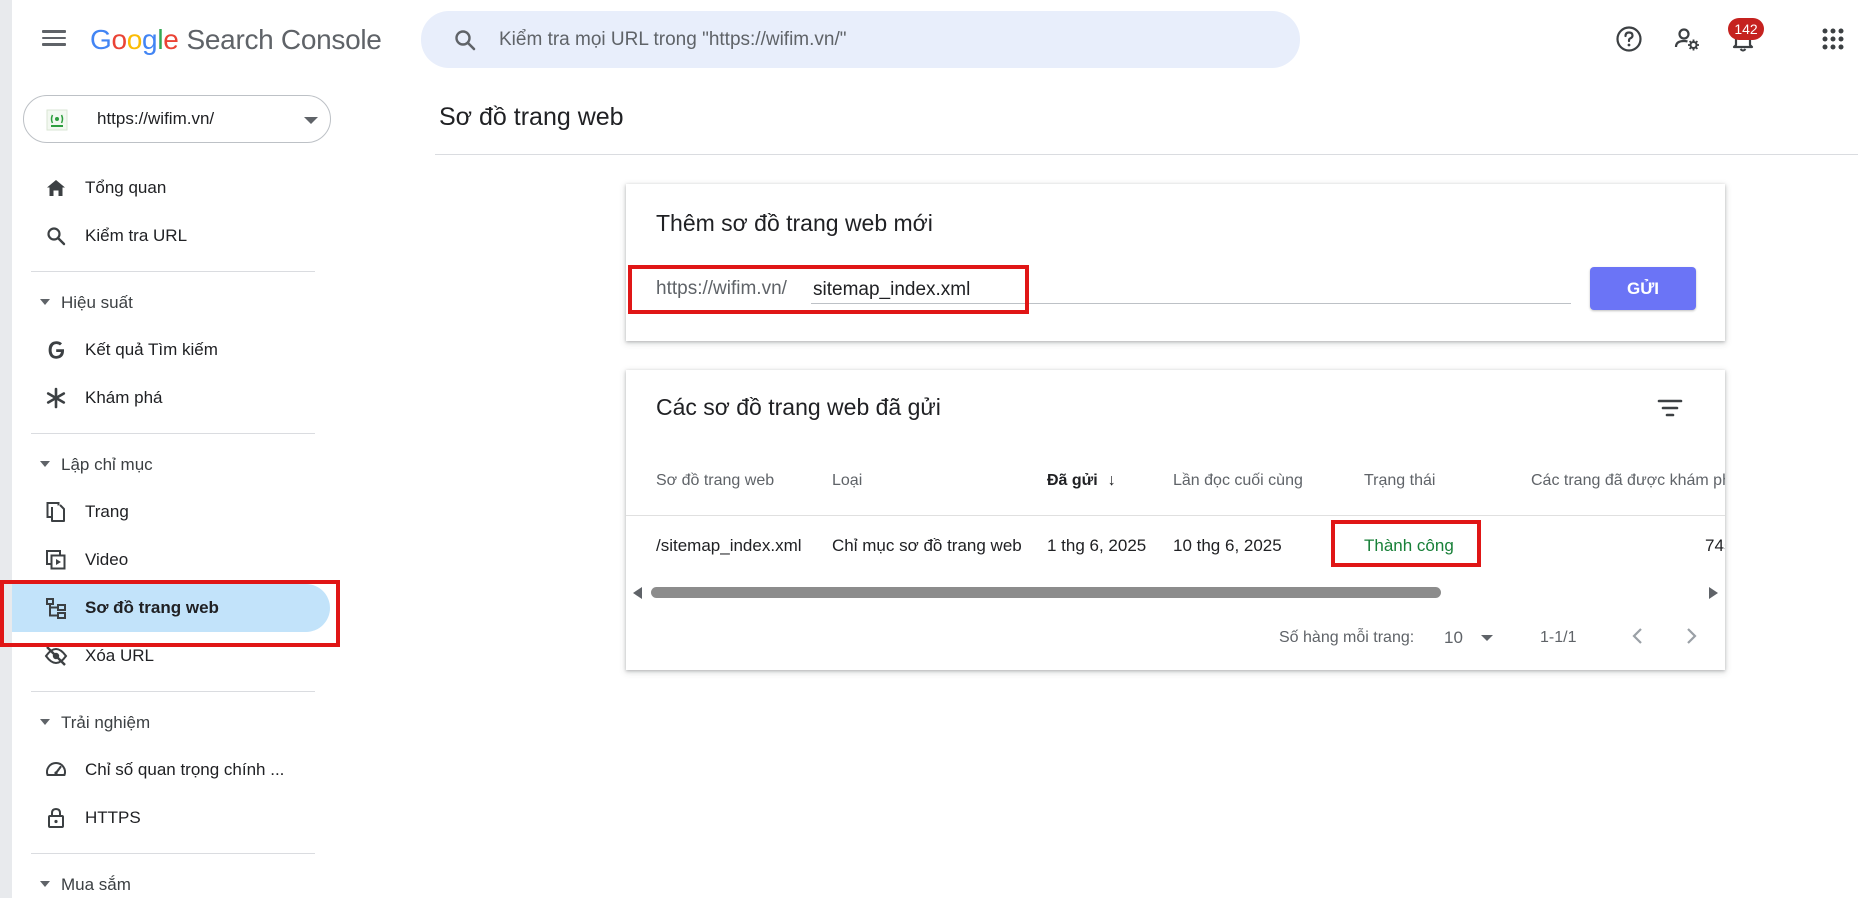 The width and height of the screenshot is (1858, 898). Describe the element at coordinates (171, 350) in the screenshot. I see `sidebar-item-search-results: Kết quả Tìm kiếm` at that location.